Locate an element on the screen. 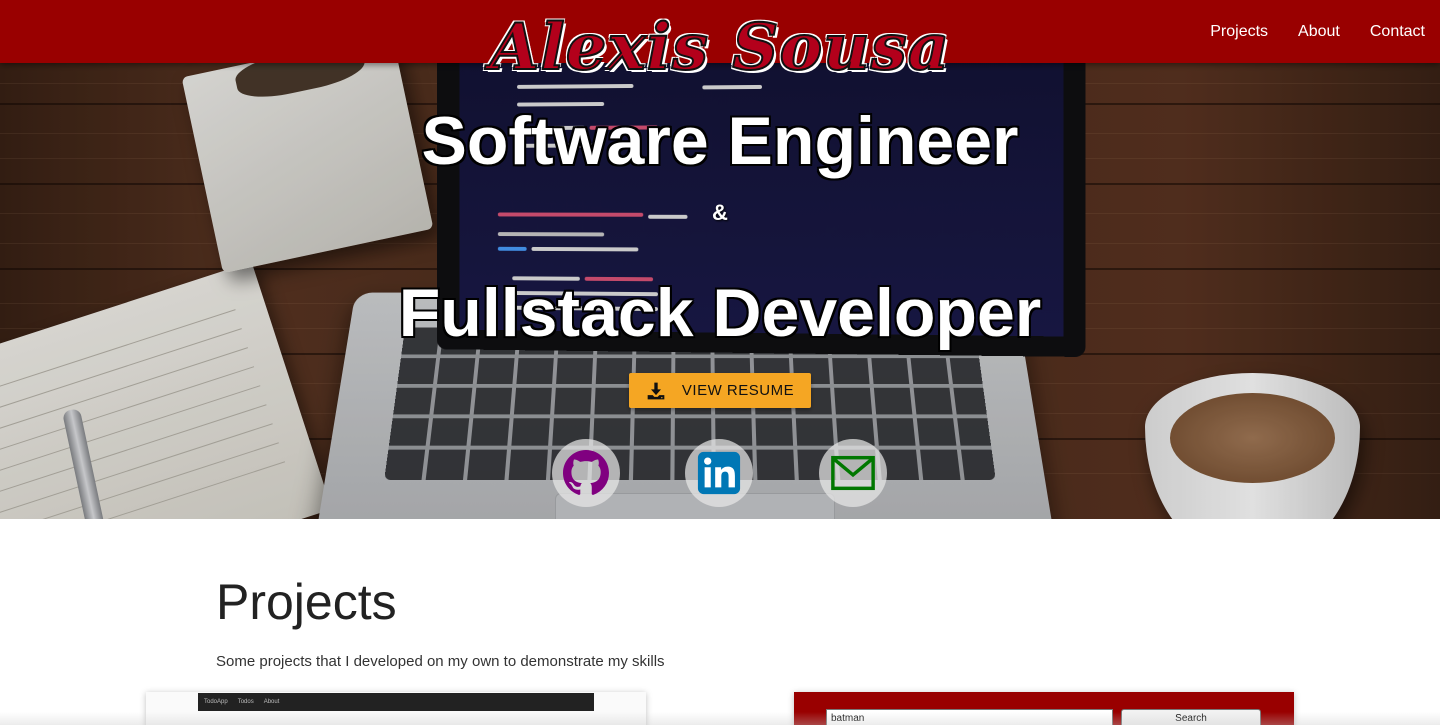 Image resolution: width=1440 pixels, height=725 pixels. nav-links: Projects About Contact is located at coordinates (1302, 31).